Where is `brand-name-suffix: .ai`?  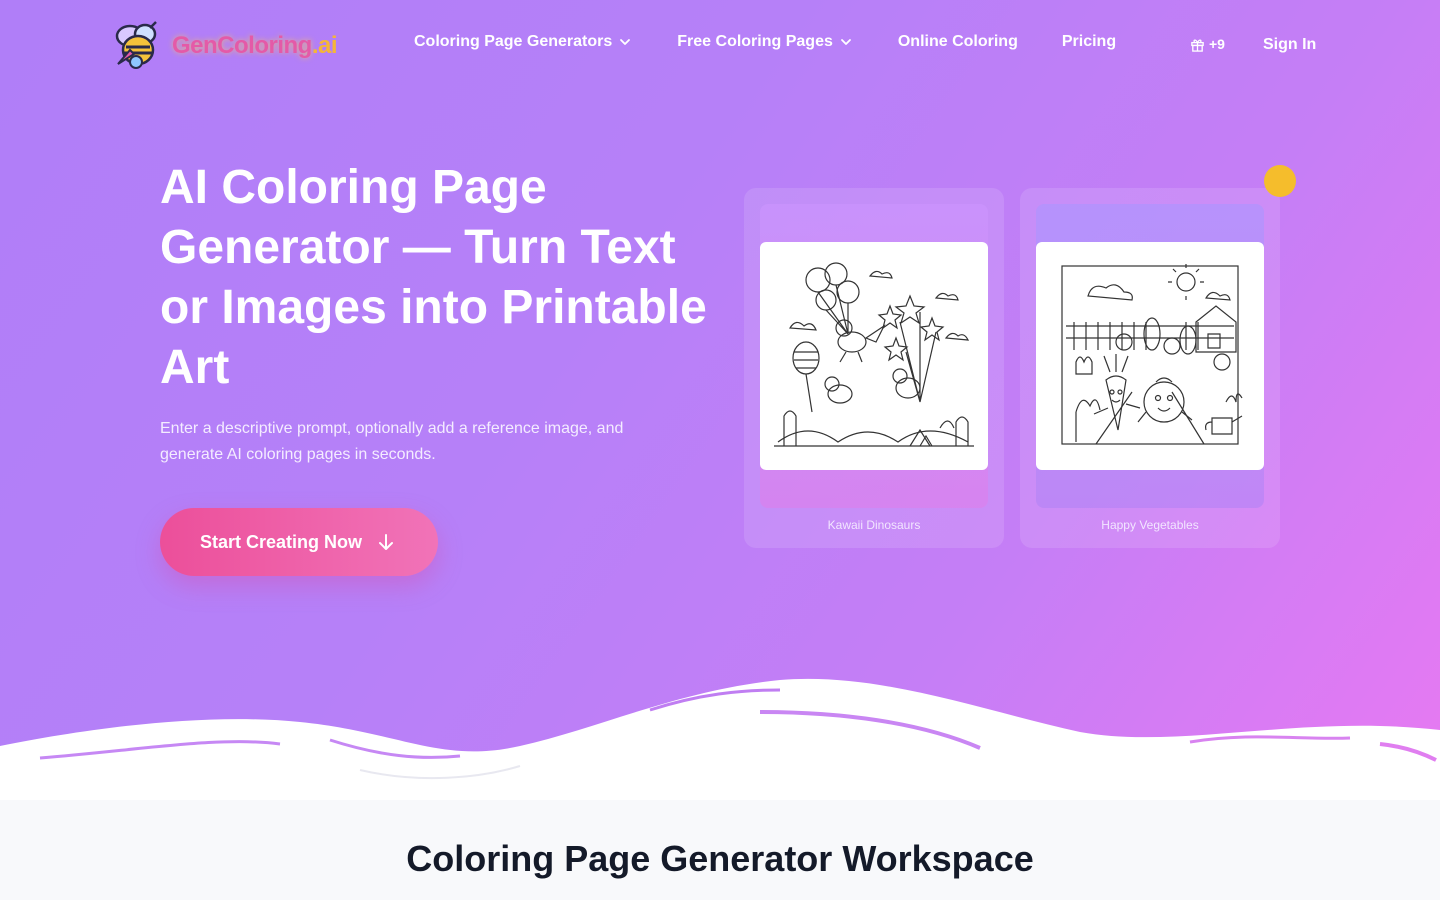
brand-name-suffix: .ai is located at coordinates (324, 45).